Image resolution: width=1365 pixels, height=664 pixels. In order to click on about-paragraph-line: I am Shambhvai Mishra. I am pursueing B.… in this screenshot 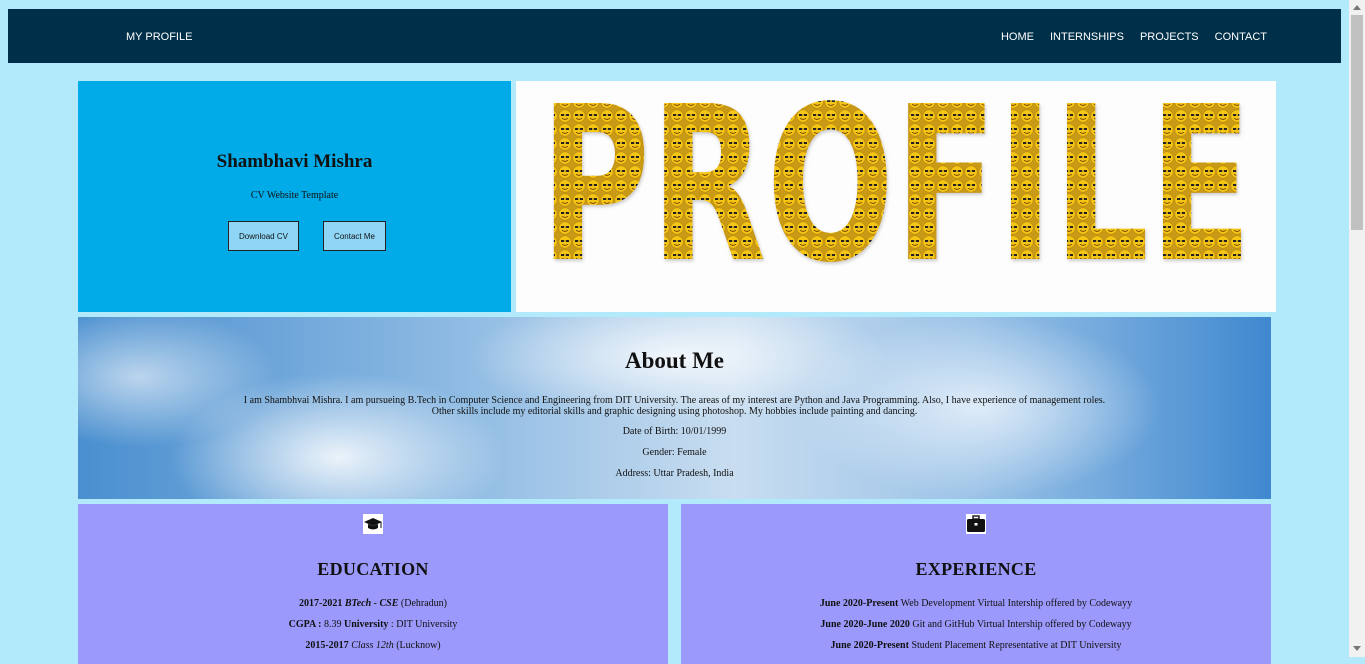, I will do `click(674, 400)`.